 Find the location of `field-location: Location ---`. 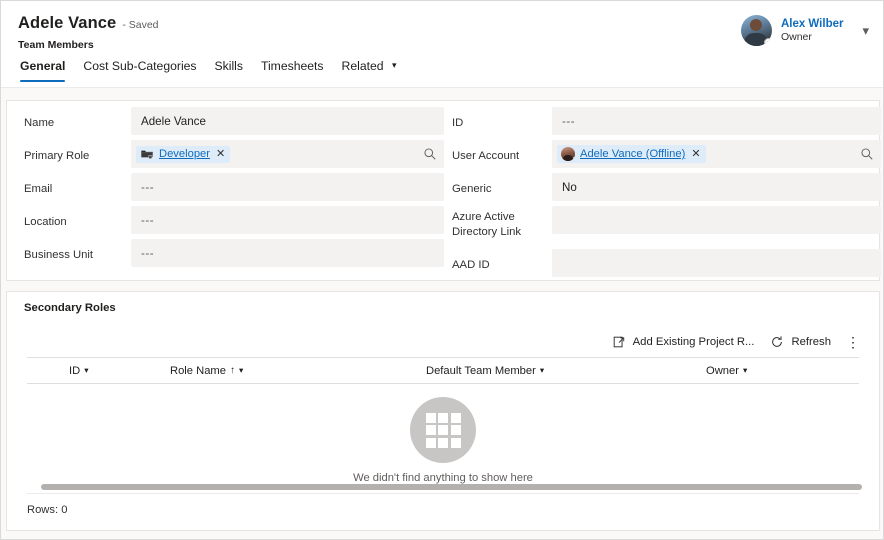

field-location: Location --- is located at coordinates (225, 222).